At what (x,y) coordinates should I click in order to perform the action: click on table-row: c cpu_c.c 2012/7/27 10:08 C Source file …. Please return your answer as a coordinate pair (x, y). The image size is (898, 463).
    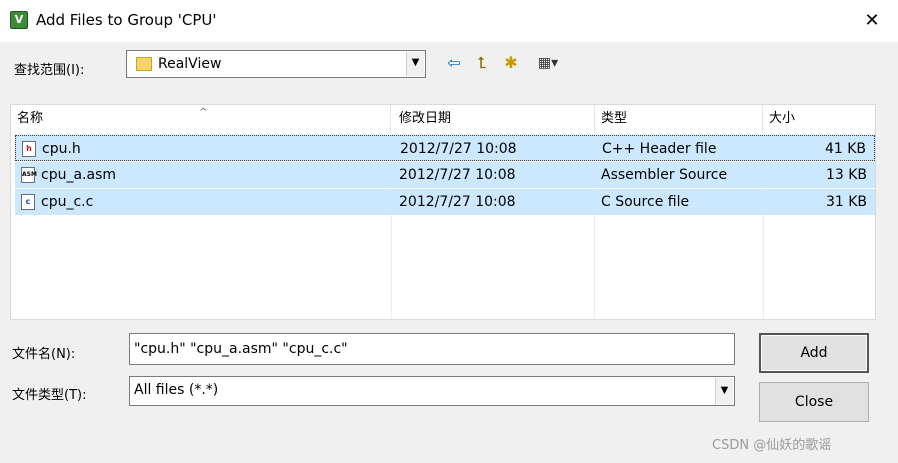
    Looking at the image, I should click on (445, 202).